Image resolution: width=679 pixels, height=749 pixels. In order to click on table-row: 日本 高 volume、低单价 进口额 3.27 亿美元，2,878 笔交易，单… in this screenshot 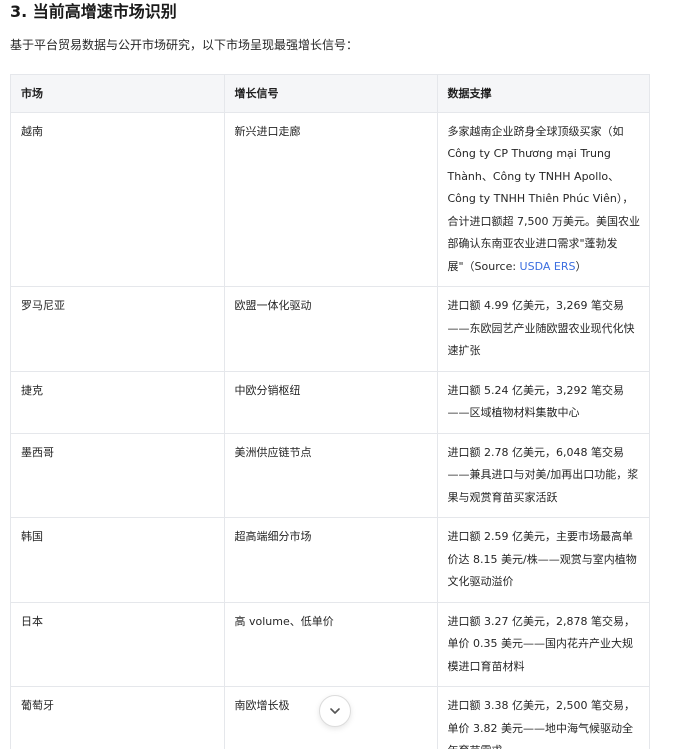, I will do `click(330, 644)`.